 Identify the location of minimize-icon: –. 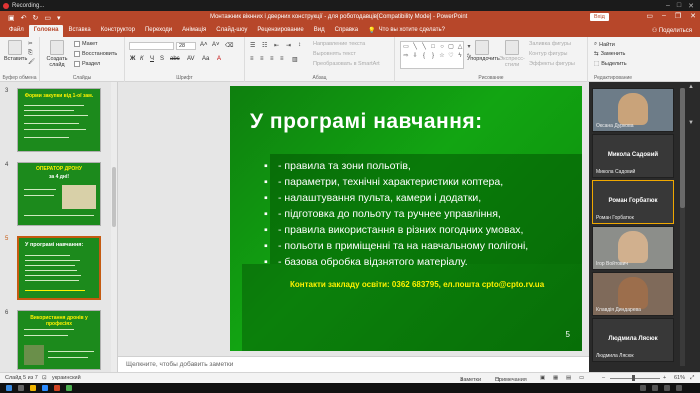
(668, 6).